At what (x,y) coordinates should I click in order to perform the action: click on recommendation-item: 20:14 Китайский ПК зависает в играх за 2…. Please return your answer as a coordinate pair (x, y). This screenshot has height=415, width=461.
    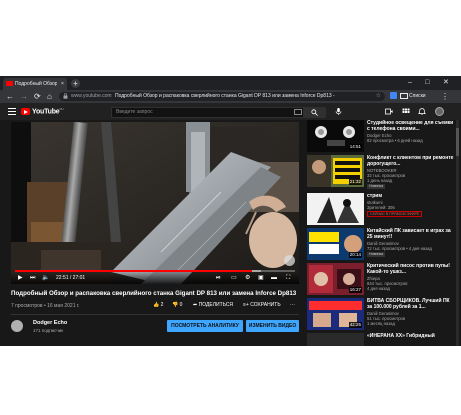
    Looking at the image, I should click on (382, 248).